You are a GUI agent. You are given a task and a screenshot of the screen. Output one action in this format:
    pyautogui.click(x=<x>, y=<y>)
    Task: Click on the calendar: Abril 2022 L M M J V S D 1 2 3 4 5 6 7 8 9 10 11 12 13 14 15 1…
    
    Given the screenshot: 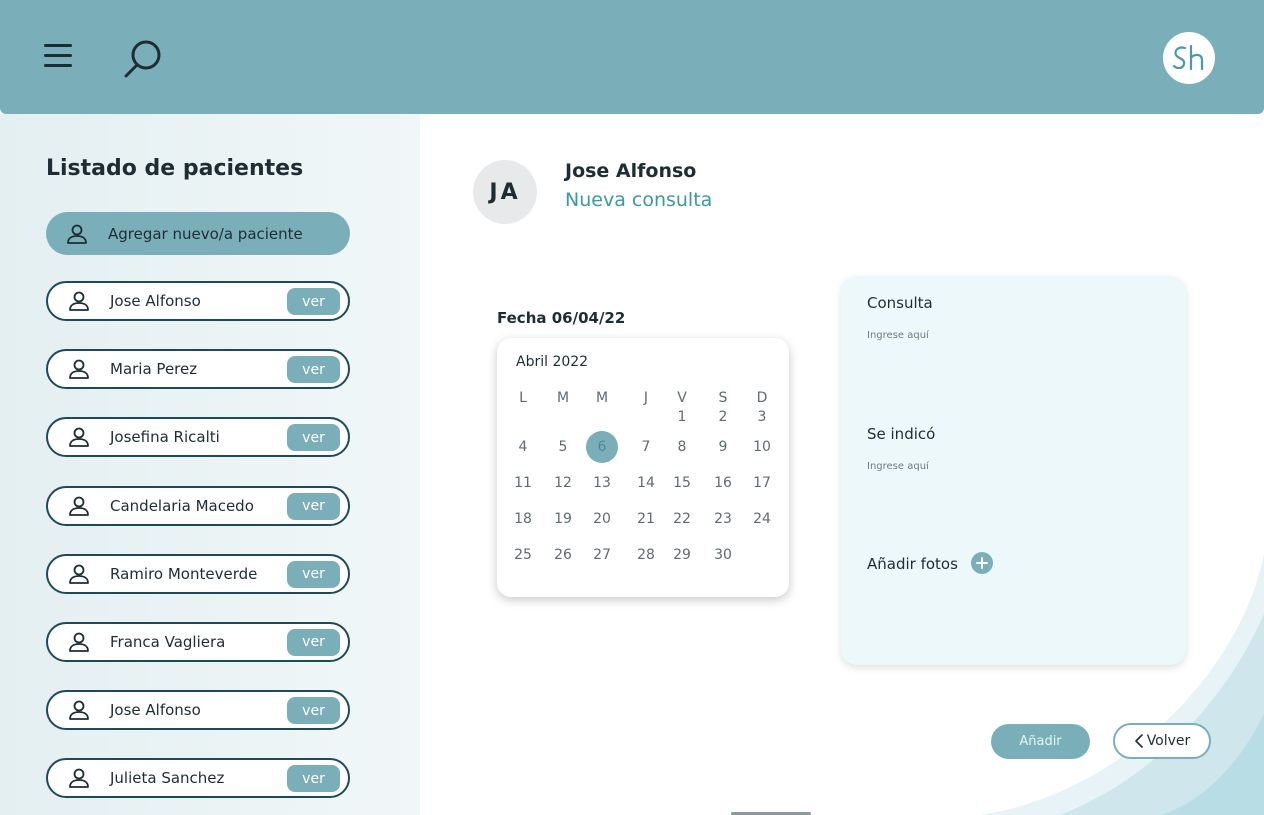 What is the action you would take?
    pyautogui.click(x=643, y=467)
    